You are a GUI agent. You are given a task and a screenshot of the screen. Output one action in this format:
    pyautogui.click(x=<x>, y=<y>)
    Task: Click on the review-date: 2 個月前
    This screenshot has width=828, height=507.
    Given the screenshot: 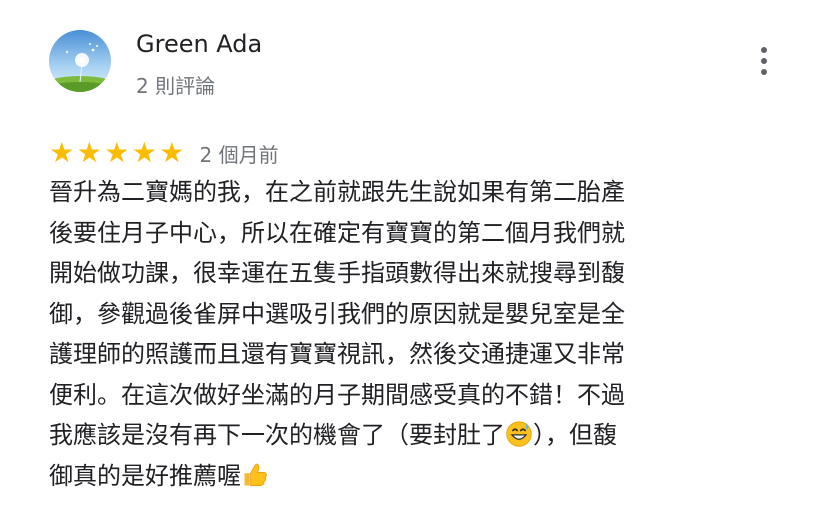 What is the action you would take?
    pyautogui.click(x=239, y=154)
    